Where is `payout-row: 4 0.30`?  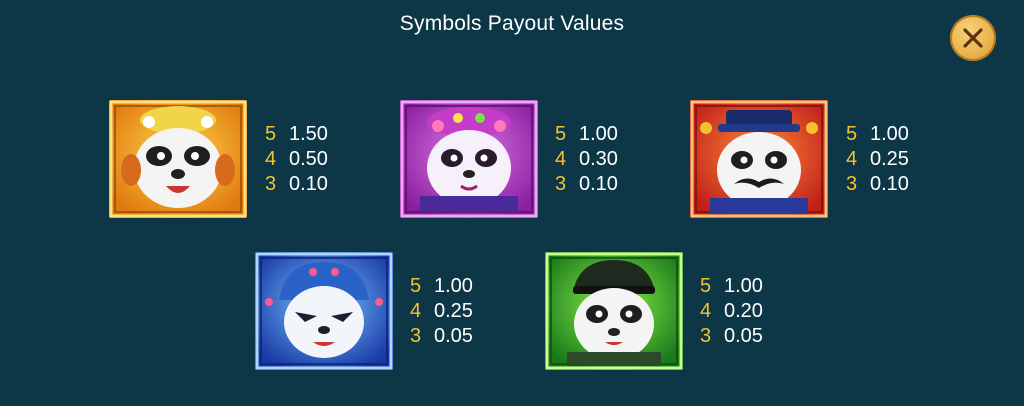
payout-row: 4 0.30 is located at coordinates (586, 159).